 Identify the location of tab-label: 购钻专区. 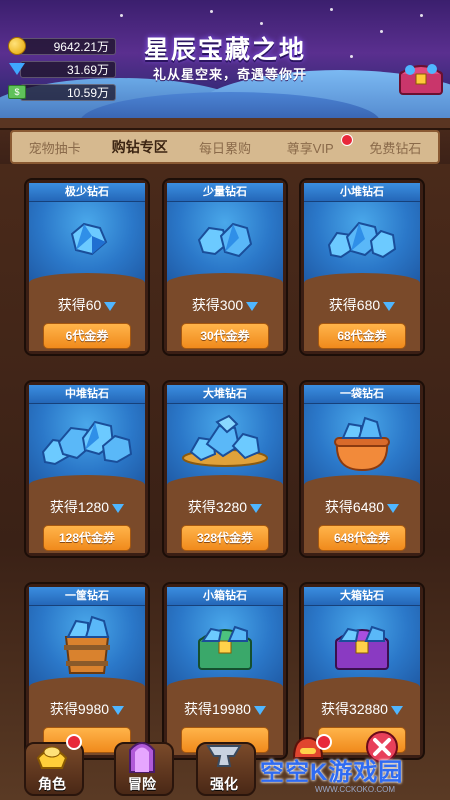
(139, 147).